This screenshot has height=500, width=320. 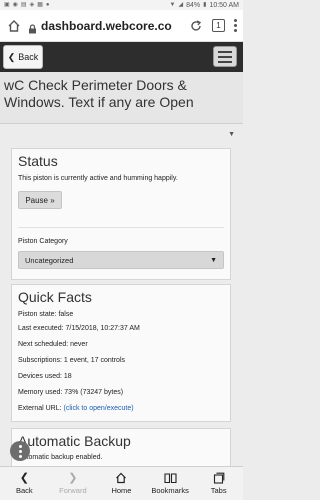 What do you see at coordinates (71, 392) in the screenshot?
I see `memory-used: Memory used: 73% (73247 bytes)` at bounding box center [71, 392].